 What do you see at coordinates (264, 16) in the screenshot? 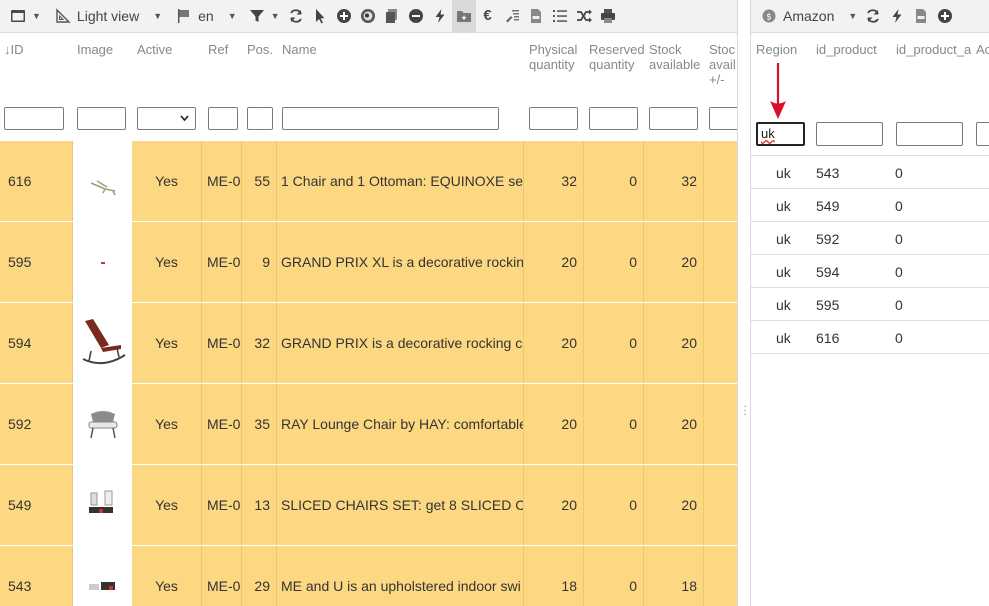
I see `filter-button: ▼` at bounding box center [264, 16].